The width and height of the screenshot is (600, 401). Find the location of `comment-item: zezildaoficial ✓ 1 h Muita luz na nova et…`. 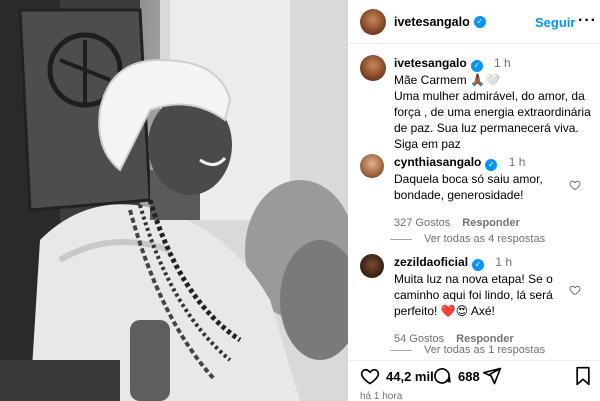

comment-item: zezildaoficial ✓ 1 h Muita luz na nova et… is located at coordinates (478, 300).